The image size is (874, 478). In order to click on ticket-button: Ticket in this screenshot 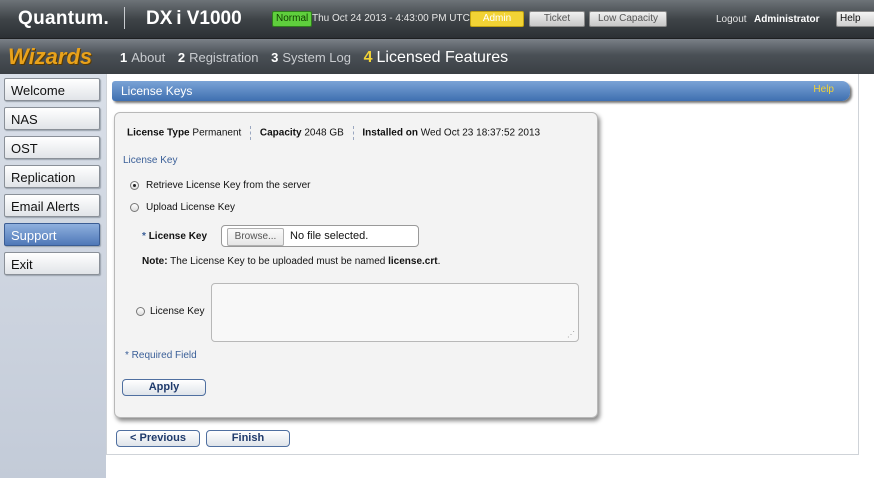, I will do `click(557, 19)`.